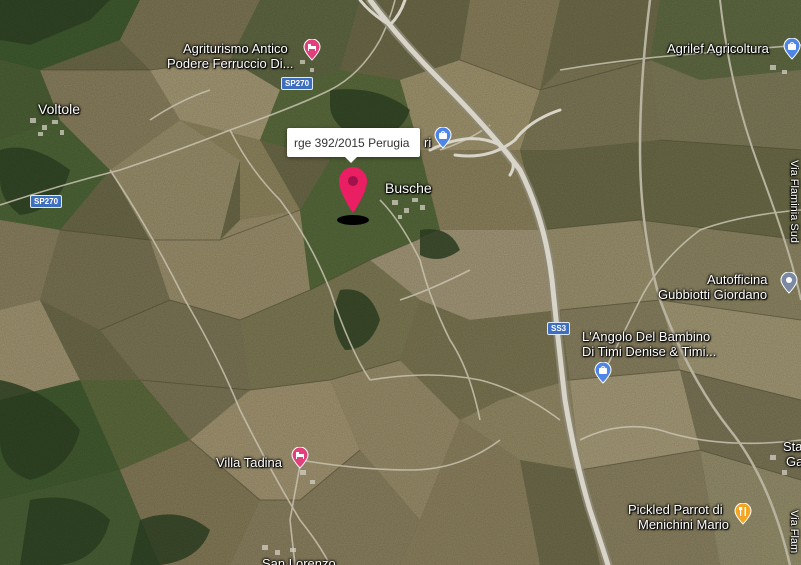 The height and width of the screenshot is (565, 801). Describe the element at coordinates (718, 49) in the screenshot. I see `poi-label-agrilef: Agrilef Agricoltura` at that location.